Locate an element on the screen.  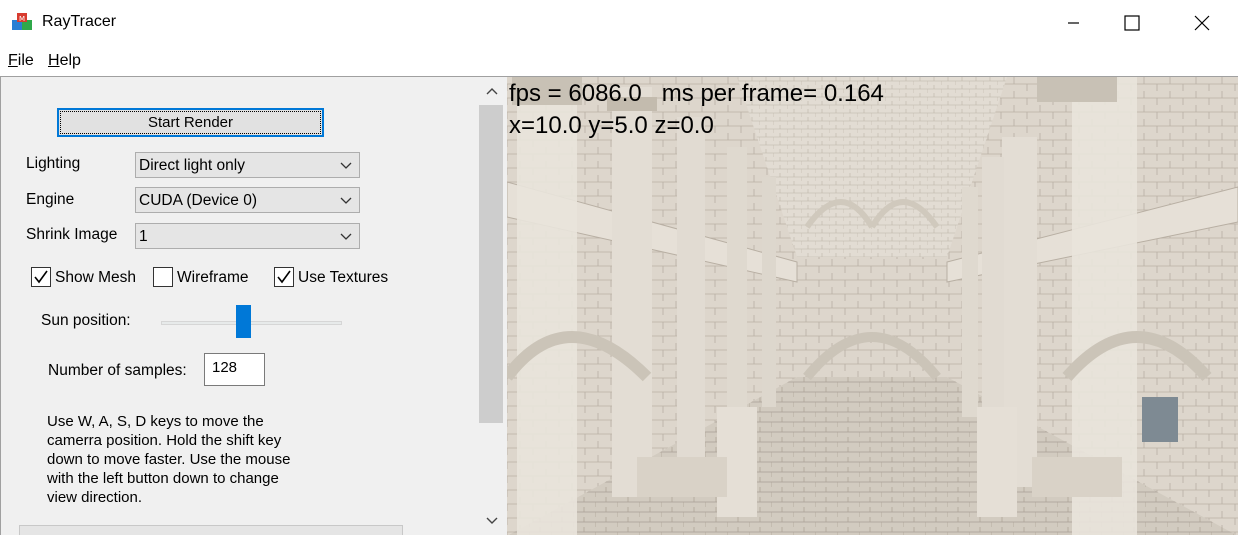
engine-value: CUDA (Device 0) is located at coordinates (198, 200).